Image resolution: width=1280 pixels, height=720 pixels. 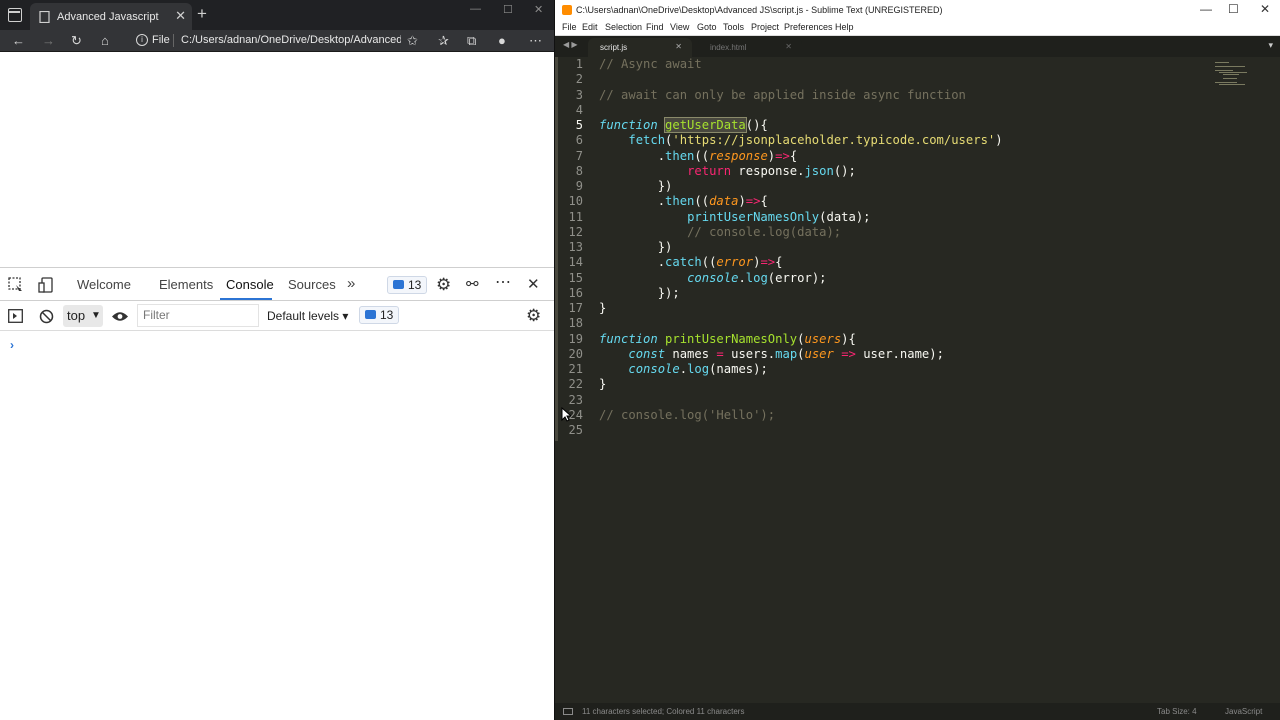 I want to click on sidebar-toggle-icon, so click(x=15, y=316).